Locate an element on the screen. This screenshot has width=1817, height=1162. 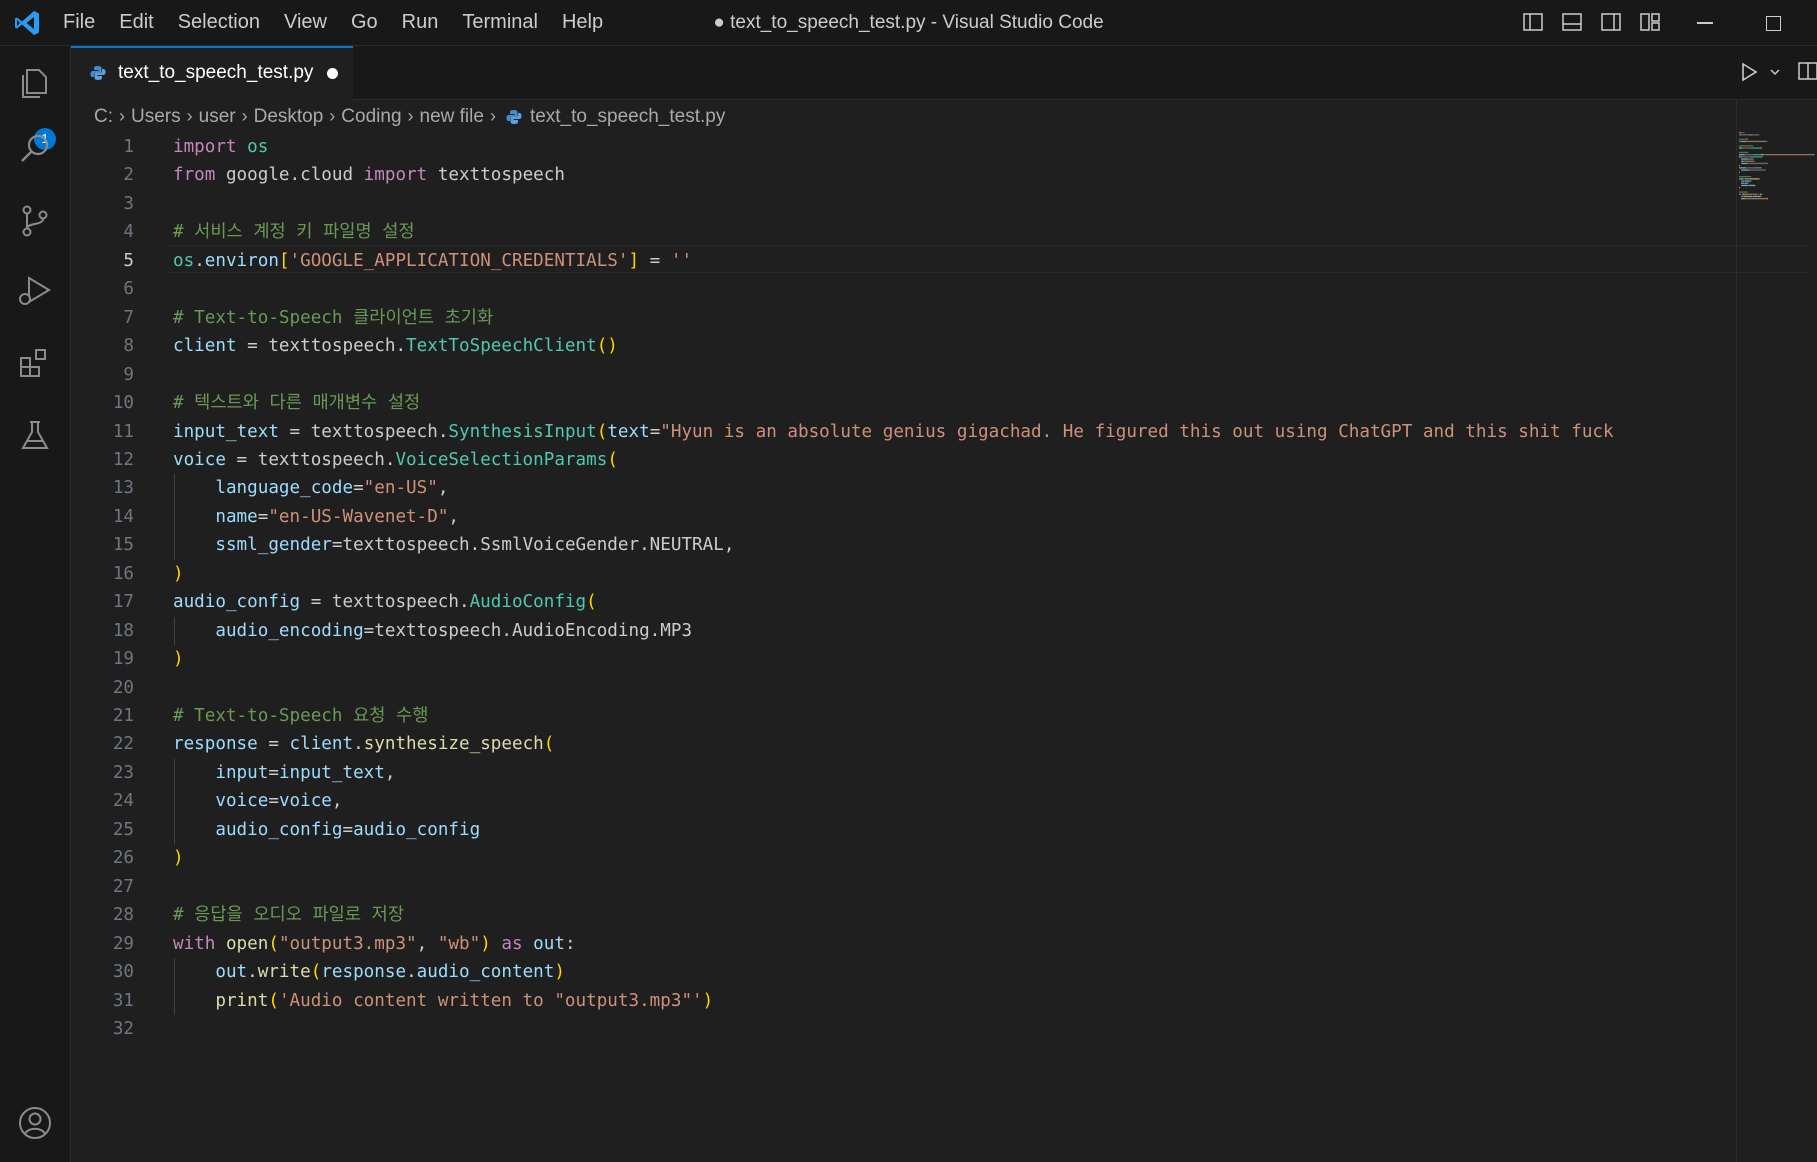
breadcrumb-item: text_to_speech_test.py is located at coordinates (627, 117).